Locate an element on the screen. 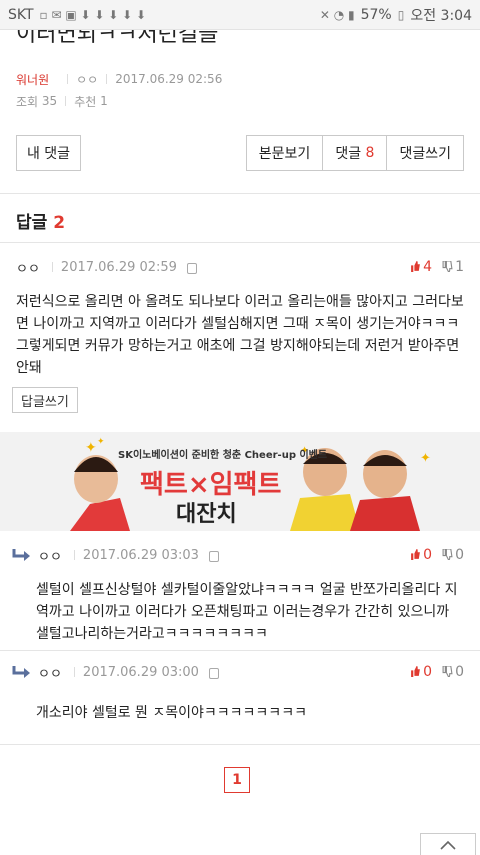  reply-label: 답글 is located at coordinates (32, 223).